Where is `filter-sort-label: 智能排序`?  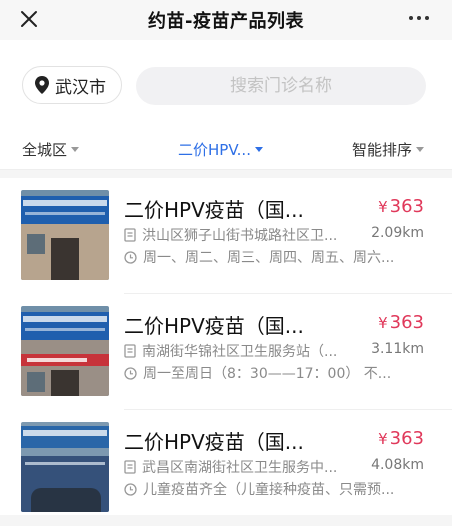
filter-sort-label: 智能排序 is located at coordinates (382, 150).